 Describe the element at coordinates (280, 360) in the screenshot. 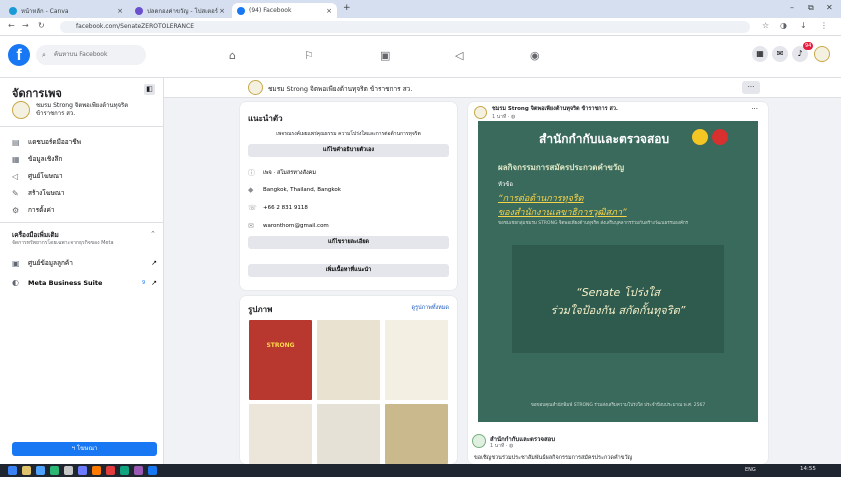

I see `photo-thumbnail: STRONG` at that location.